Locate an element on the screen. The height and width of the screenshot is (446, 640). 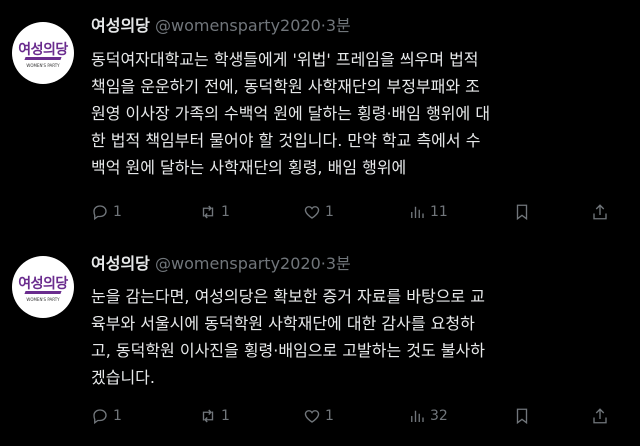
action-bar: 1 1 1 32 is located at coordinates (351, 416).